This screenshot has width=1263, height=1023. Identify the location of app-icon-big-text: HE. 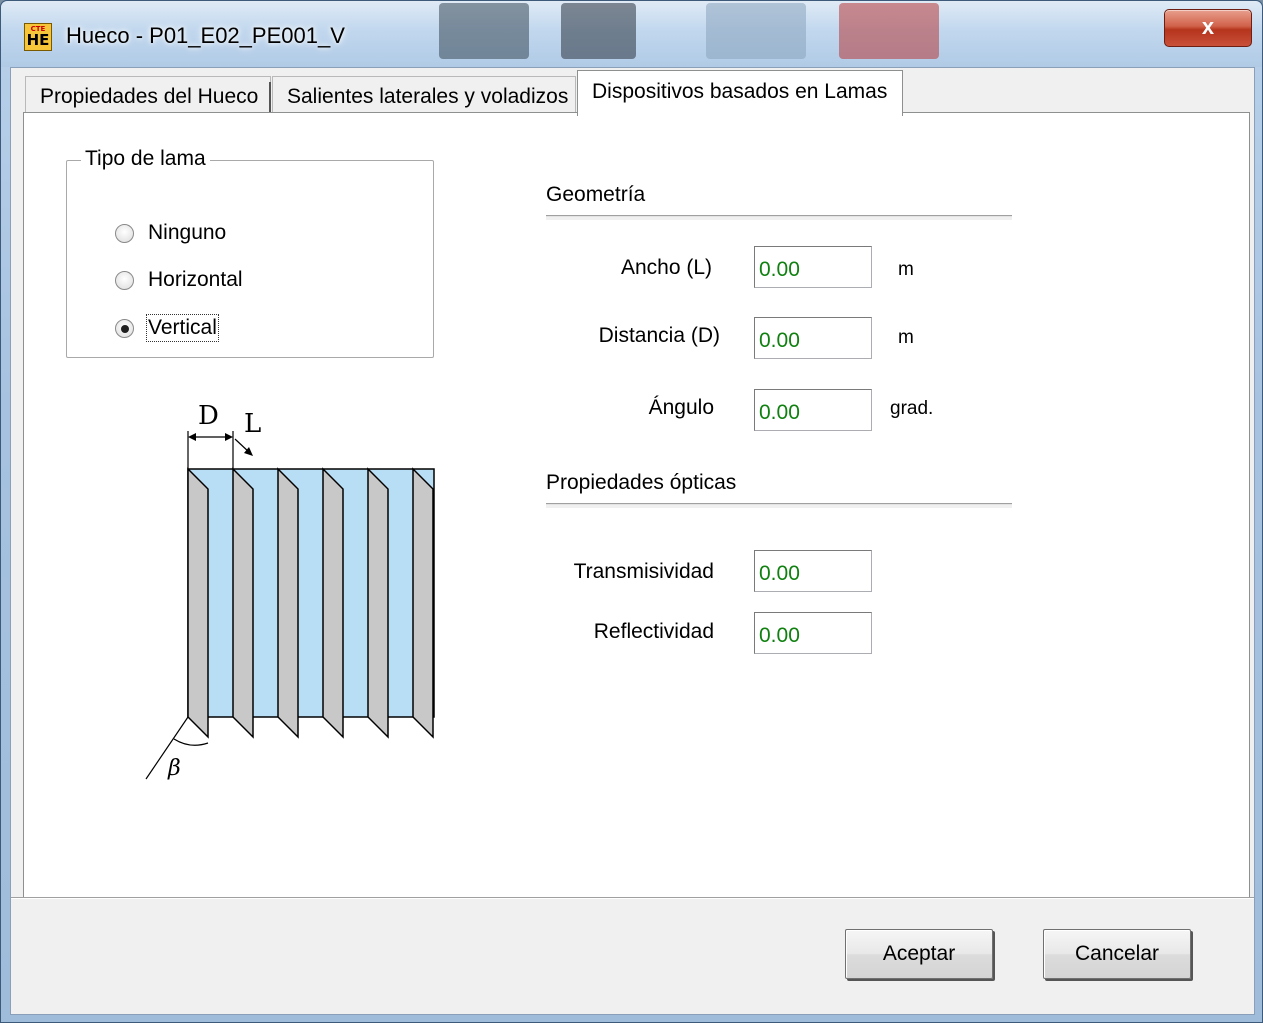
(38, 40).